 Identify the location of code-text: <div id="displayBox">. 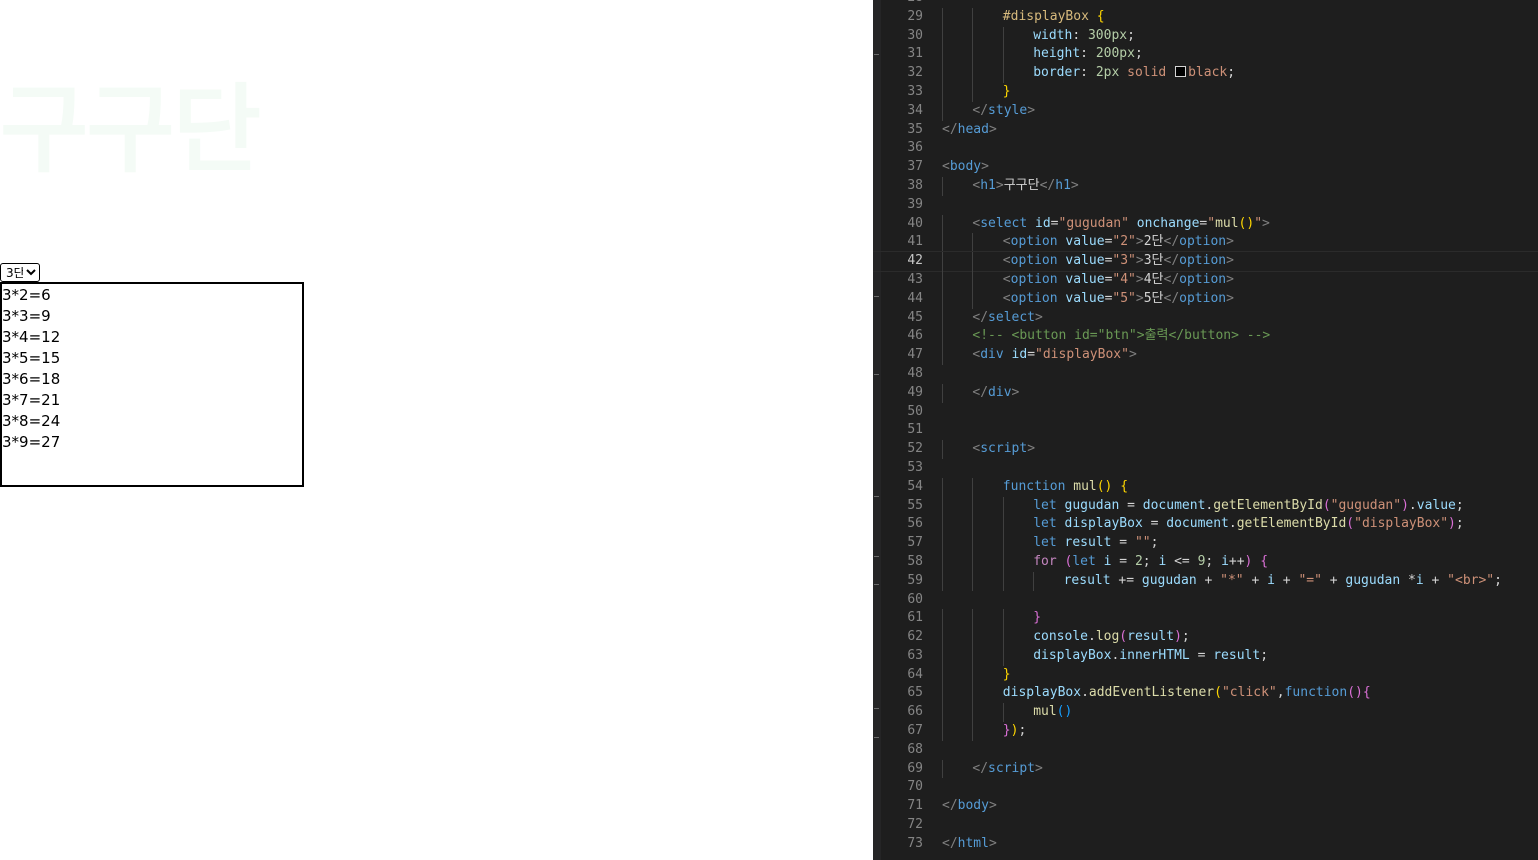
(1054, 355).